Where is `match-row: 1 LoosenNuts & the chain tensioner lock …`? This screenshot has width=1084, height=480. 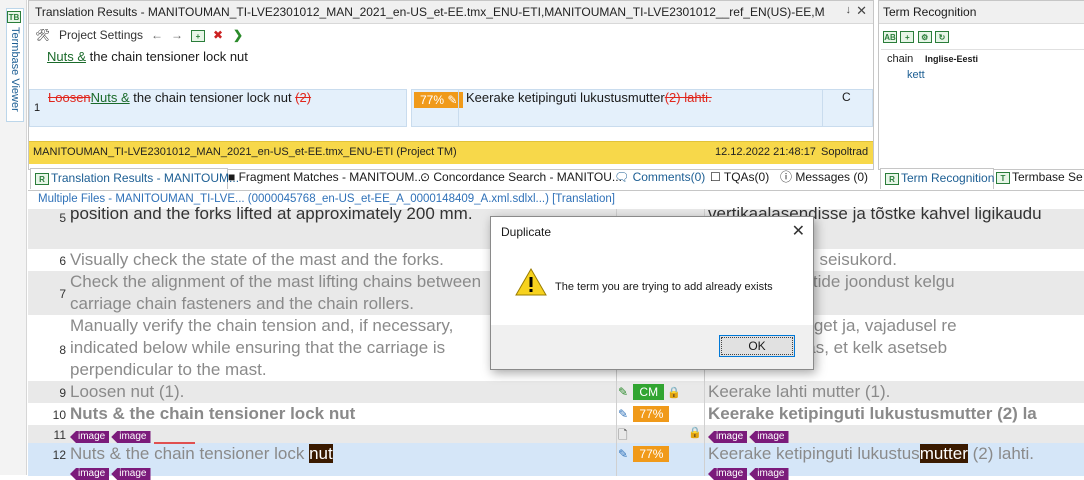
match-row: 1 LoosenNuts & the chain tensioner lock … is located at coordinates (451, 108).